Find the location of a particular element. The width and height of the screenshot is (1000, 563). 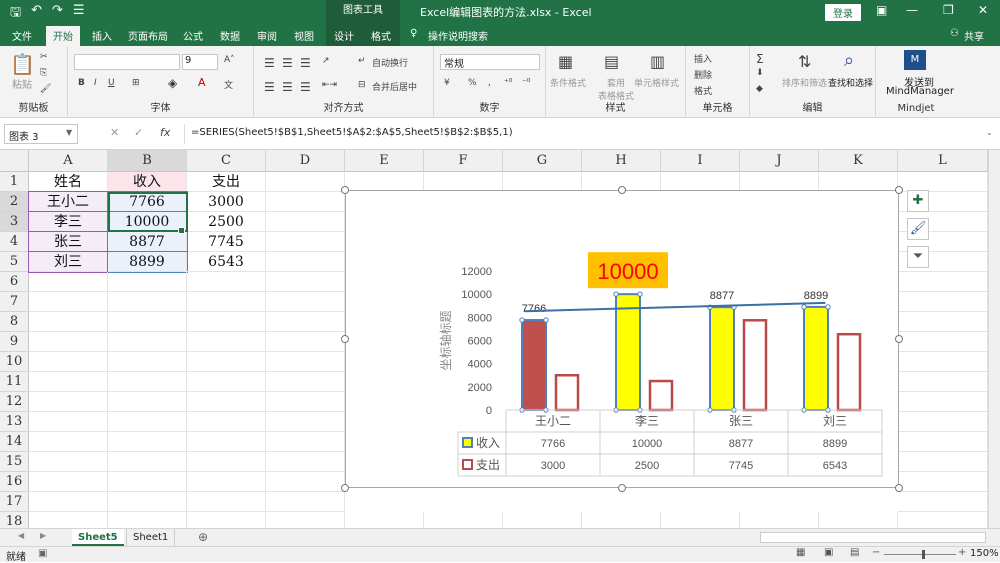

underline-button: U is located at coordinates (111, 83).